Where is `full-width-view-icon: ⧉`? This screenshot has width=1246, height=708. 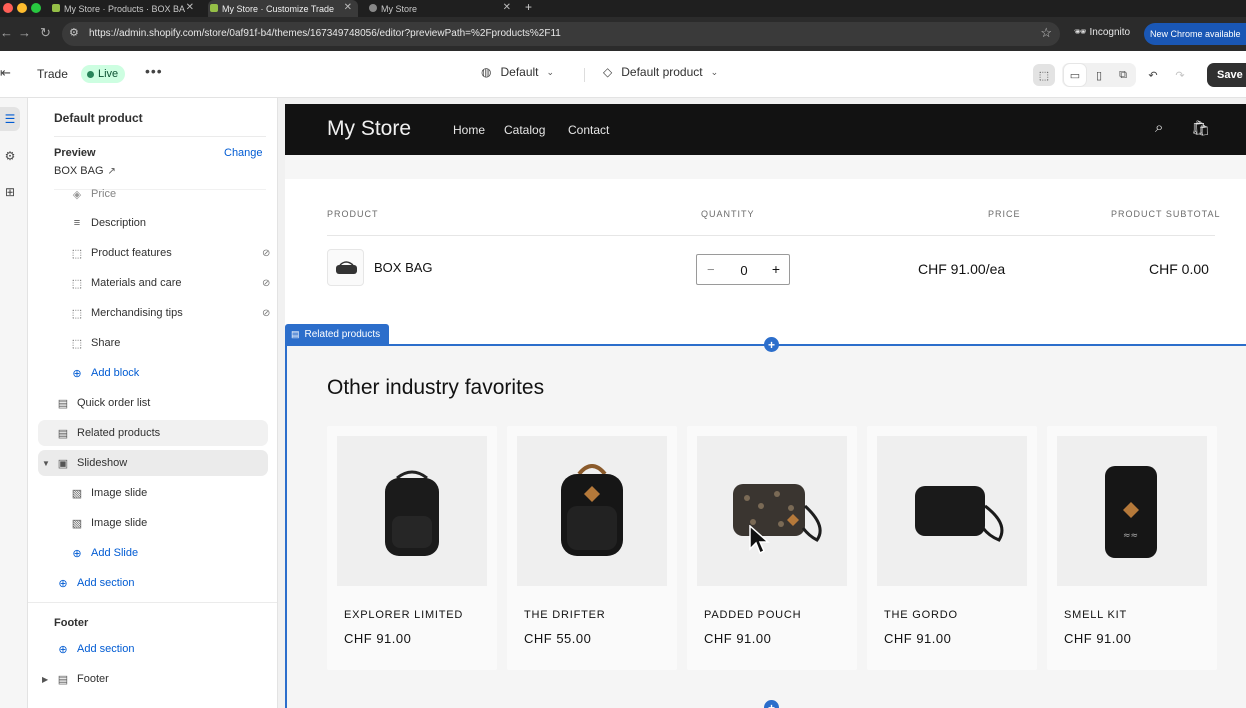 full-width-view-icon: ⧉ is located at coordinates (1123, 75).